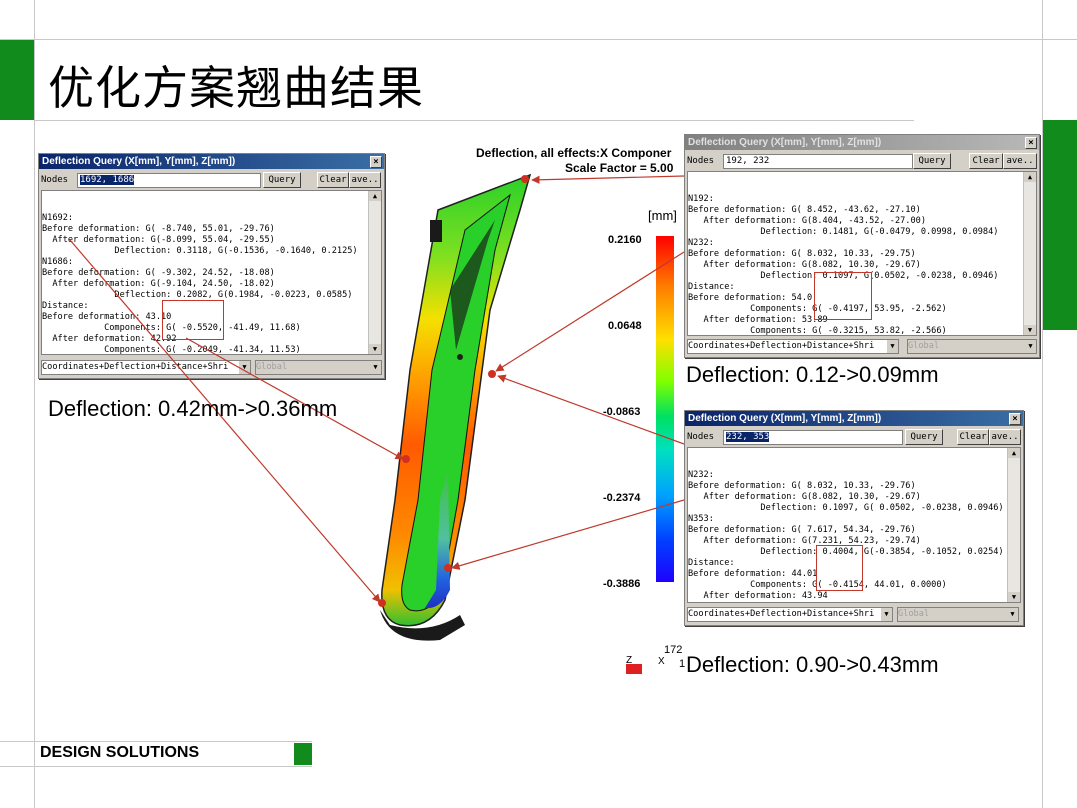  Describe the element at coordinates (574, 153) in the screenshot. I see `plot-heading: Deflection, all effects:X Componer` at that location.